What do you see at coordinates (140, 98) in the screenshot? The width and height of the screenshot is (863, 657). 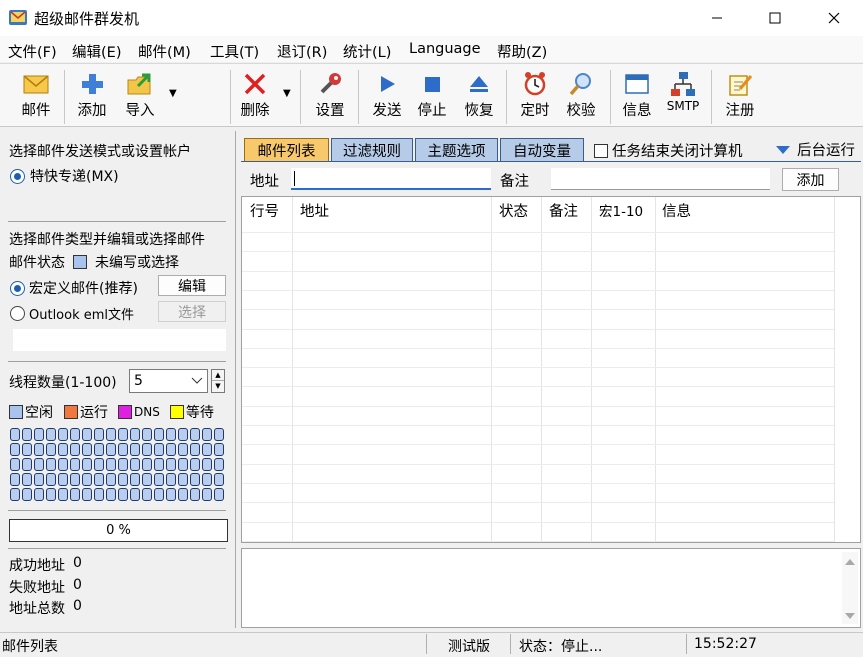 I see `import-button: 导入` at bounding box center [140, 98].